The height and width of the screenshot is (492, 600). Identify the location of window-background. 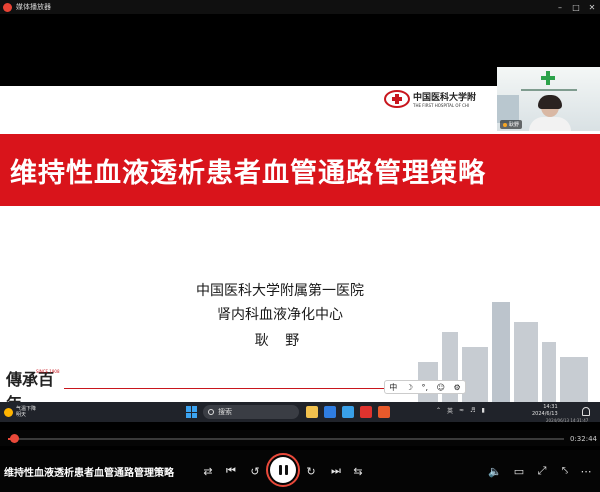
(508, 109).